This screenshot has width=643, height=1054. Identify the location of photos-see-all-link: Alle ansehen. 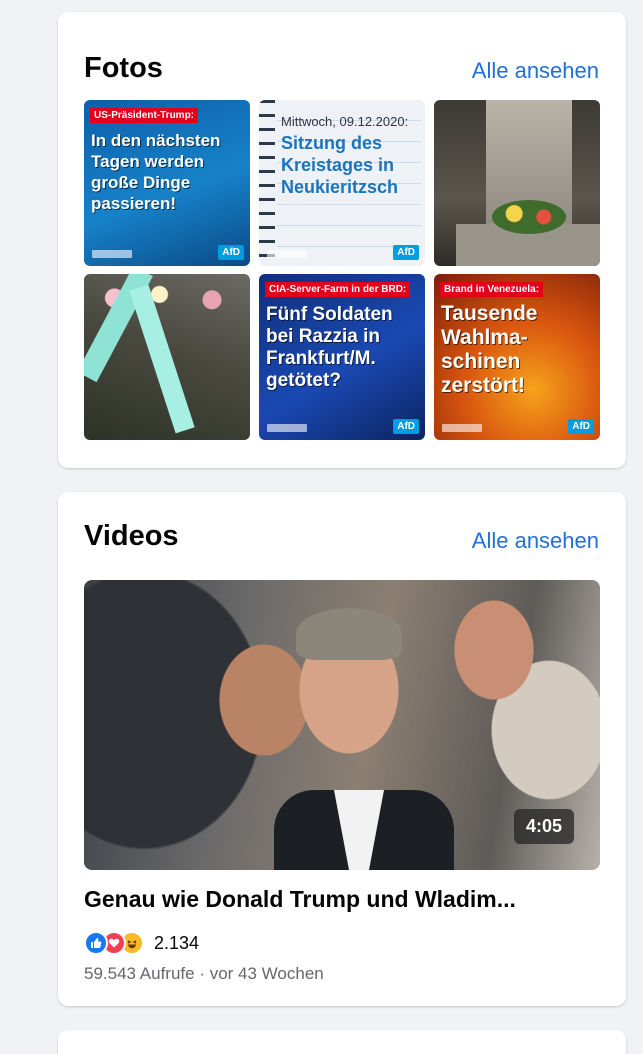
(535, 71).